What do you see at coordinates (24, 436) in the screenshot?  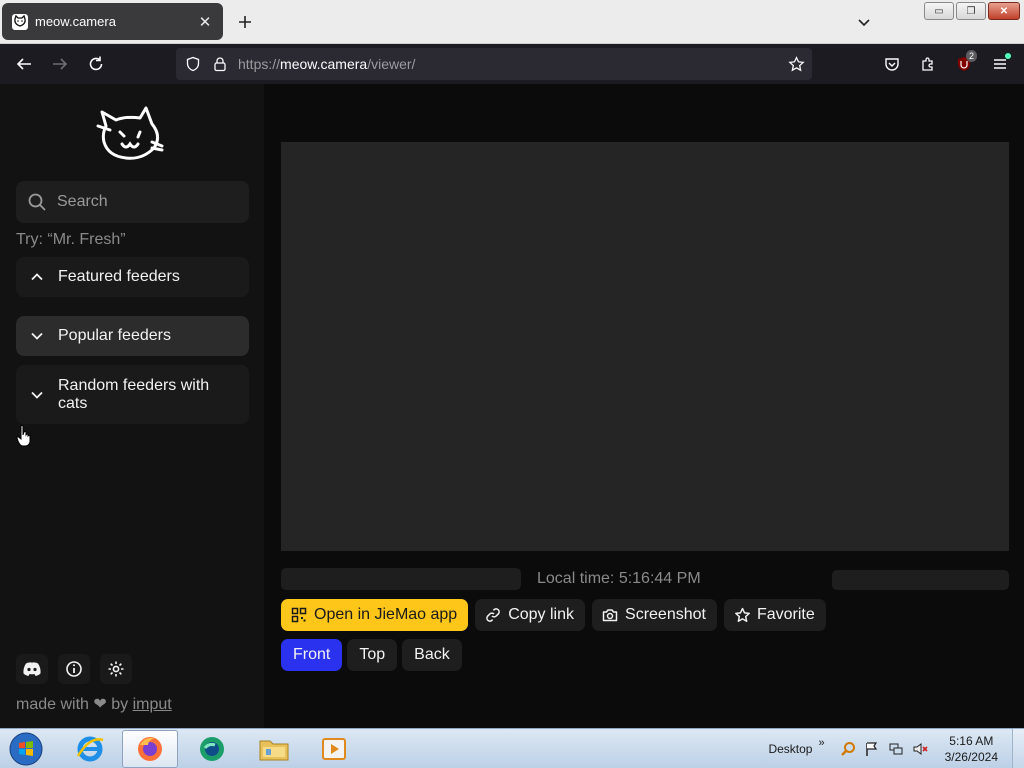 I see `hand-cursor-icon` at bounding box center [24, 436].